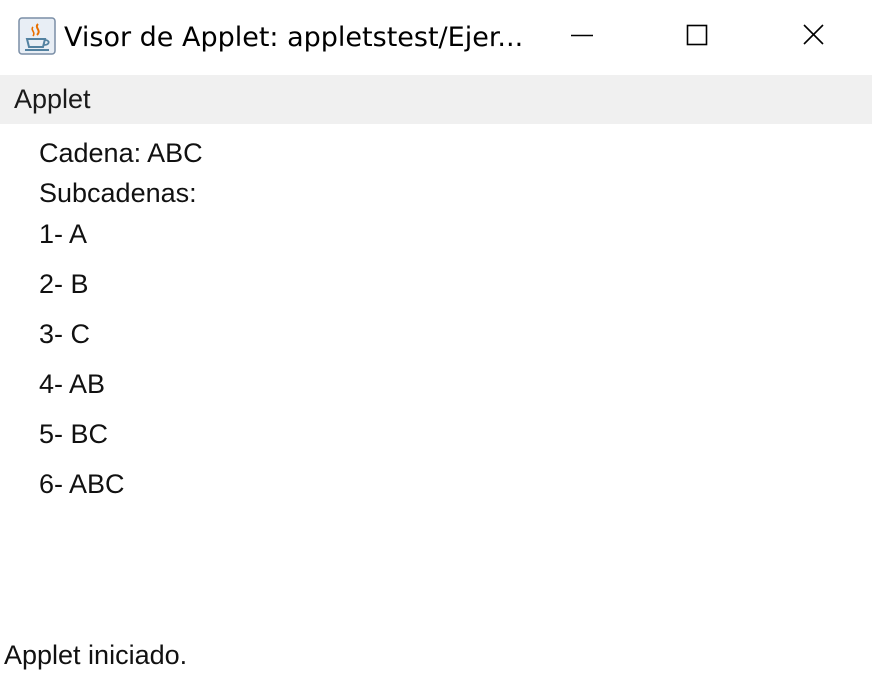 The height and width of the screenshot is (682, 872). What do you see at coordinates (82, 484) in the screenshot?
I see `subcadena-item: 6- ABC` at bounding box center [82, 484].